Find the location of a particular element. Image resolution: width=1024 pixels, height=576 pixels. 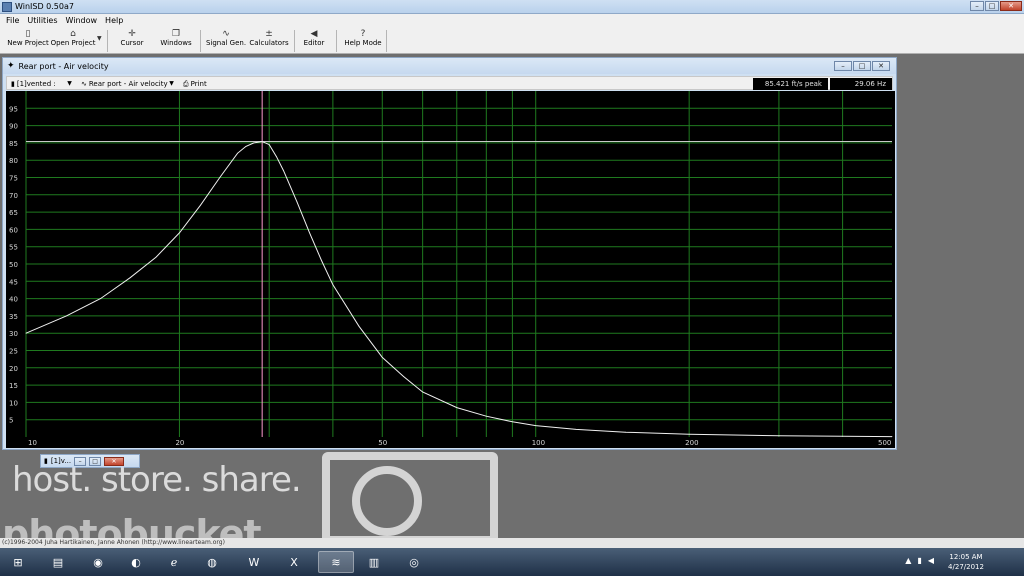

y-tick-label: 5 is located at coordinates (11, 421).